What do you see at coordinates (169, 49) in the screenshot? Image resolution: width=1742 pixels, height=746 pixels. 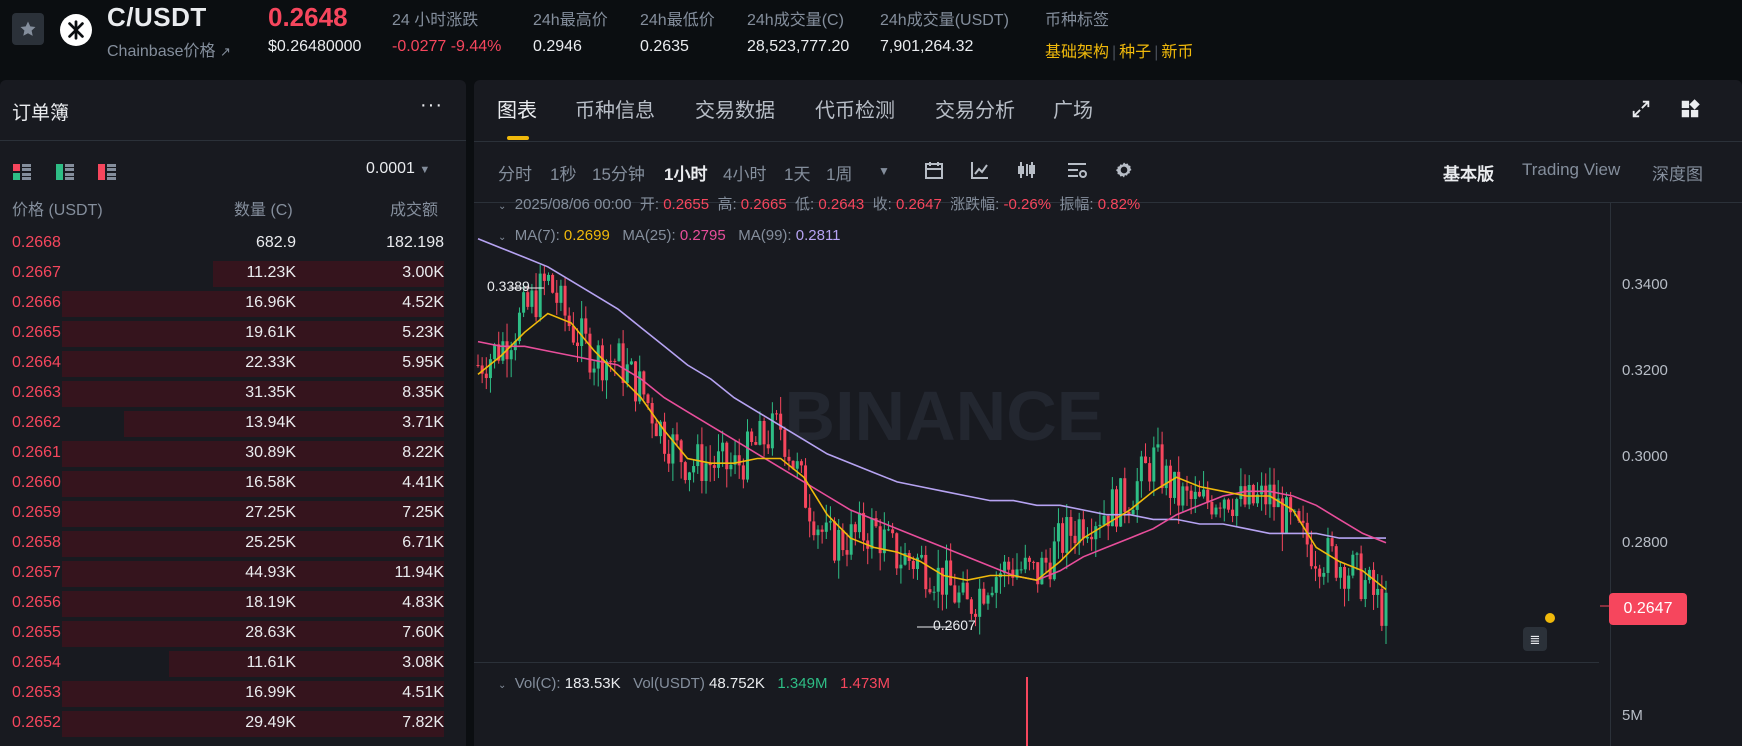 I see `coin-info-link: Chainbase价格 ↗` at bounding box center [169, 49].